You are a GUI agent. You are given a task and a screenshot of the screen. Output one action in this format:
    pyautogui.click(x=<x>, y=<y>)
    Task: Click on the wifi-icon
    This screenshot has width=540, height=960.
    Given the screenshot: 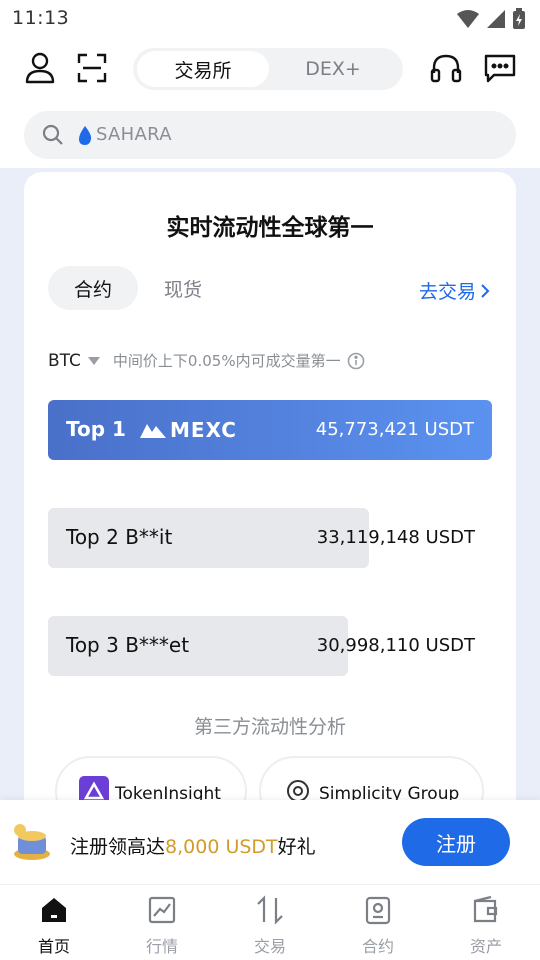 What is the action you would take?
    pyautogui.click(x=468, y=19)
    